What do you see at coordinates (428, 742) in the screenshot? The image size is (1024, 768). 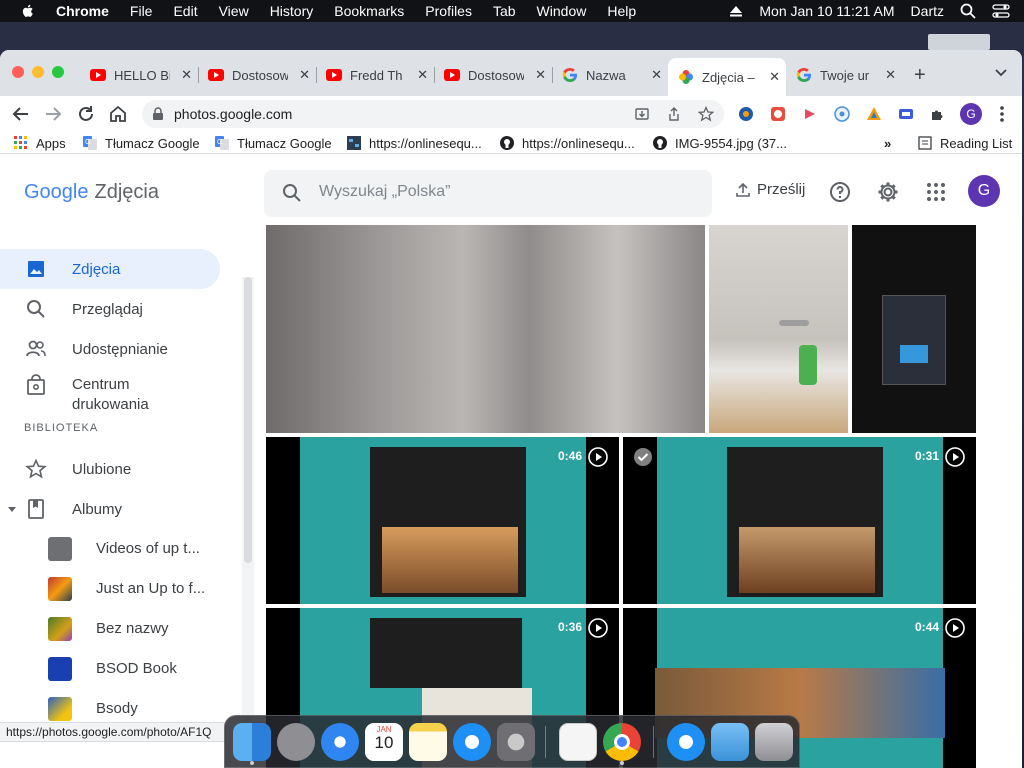 I see `notes-icon` at bounding box center [428, 742].